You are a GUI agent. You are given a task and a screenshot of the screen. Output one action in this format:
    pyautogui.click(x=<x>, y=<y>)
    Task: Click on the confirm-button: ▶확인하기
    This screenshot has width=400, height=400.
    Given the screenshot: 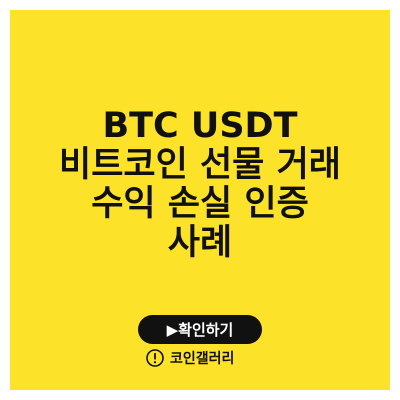 What is the action you would take?
    pyautogui.click(x=200, y=329)
    